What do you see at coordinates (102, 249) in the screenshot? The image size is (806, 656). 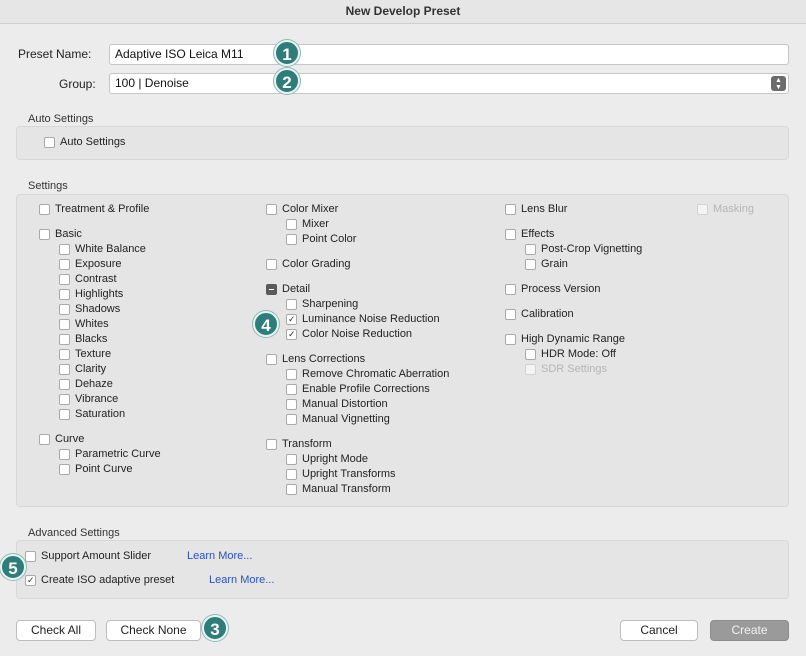 I see `basic-item-checkbox: White Balance` at bounding box center [102, 249].